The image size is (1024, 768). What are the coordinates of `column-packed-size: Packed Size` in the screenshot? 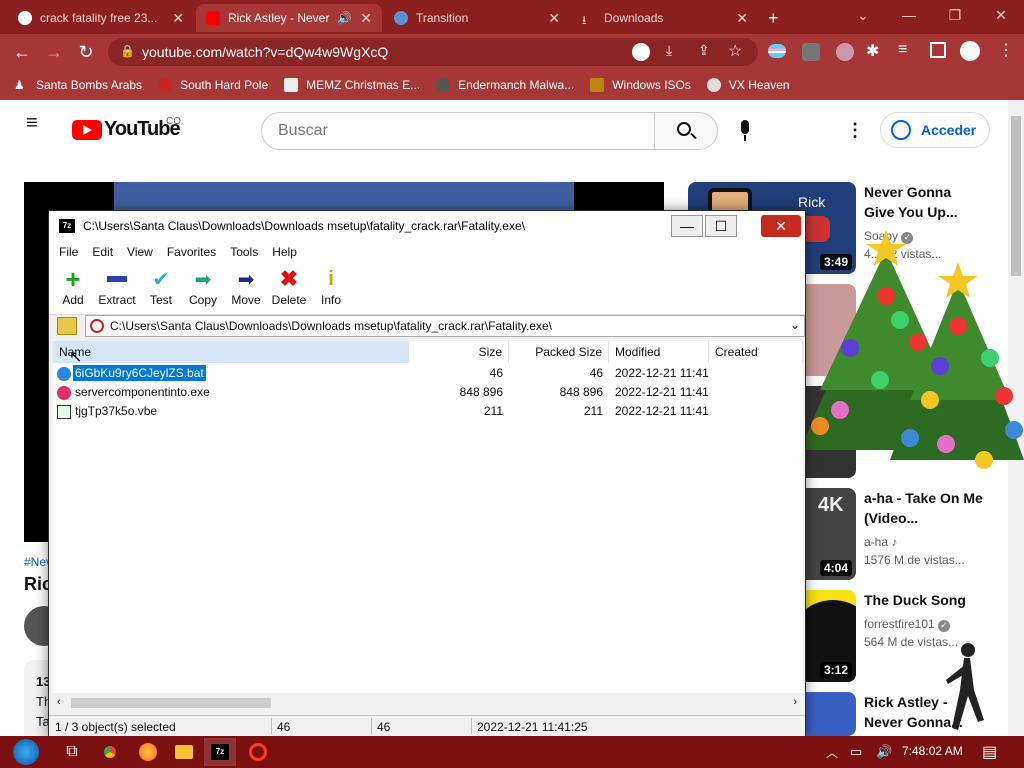 It's located at (559, 352).